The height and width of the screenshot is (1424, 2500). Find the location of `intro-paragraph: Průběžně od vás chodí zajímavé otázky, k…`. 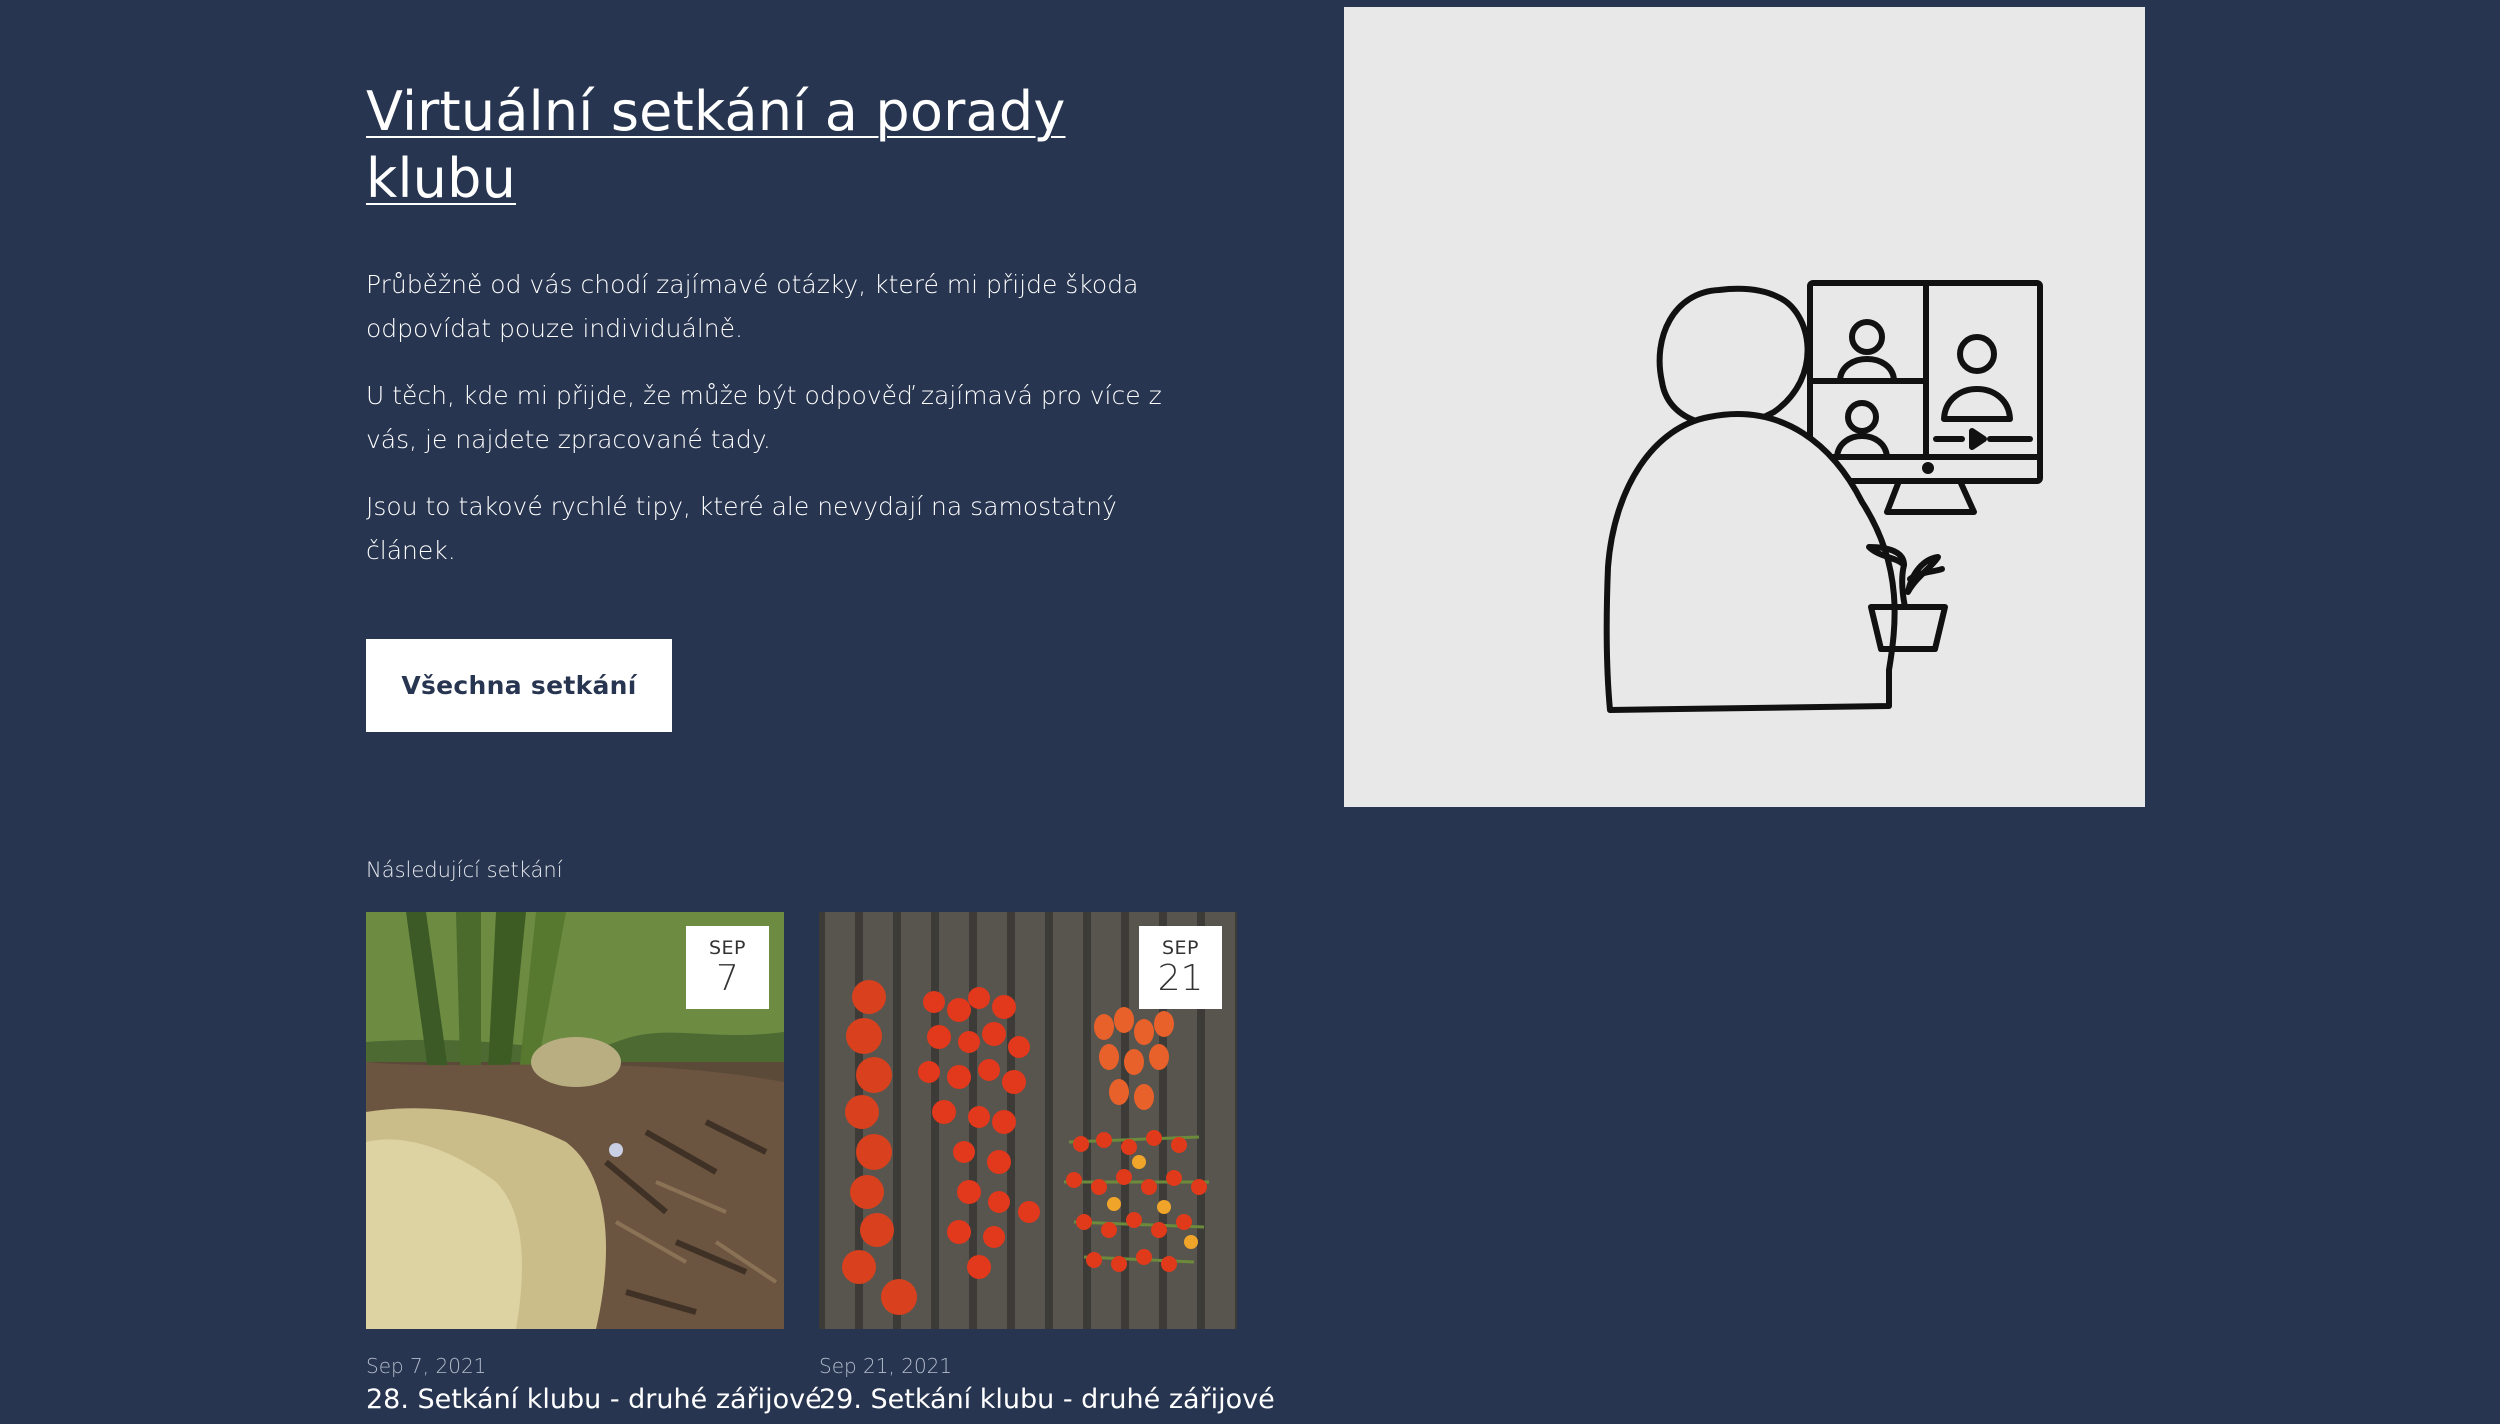

intro-paragraph: Průběžně od vás chodí zajímavé otázky, k… is located at coordinates (752, 306).